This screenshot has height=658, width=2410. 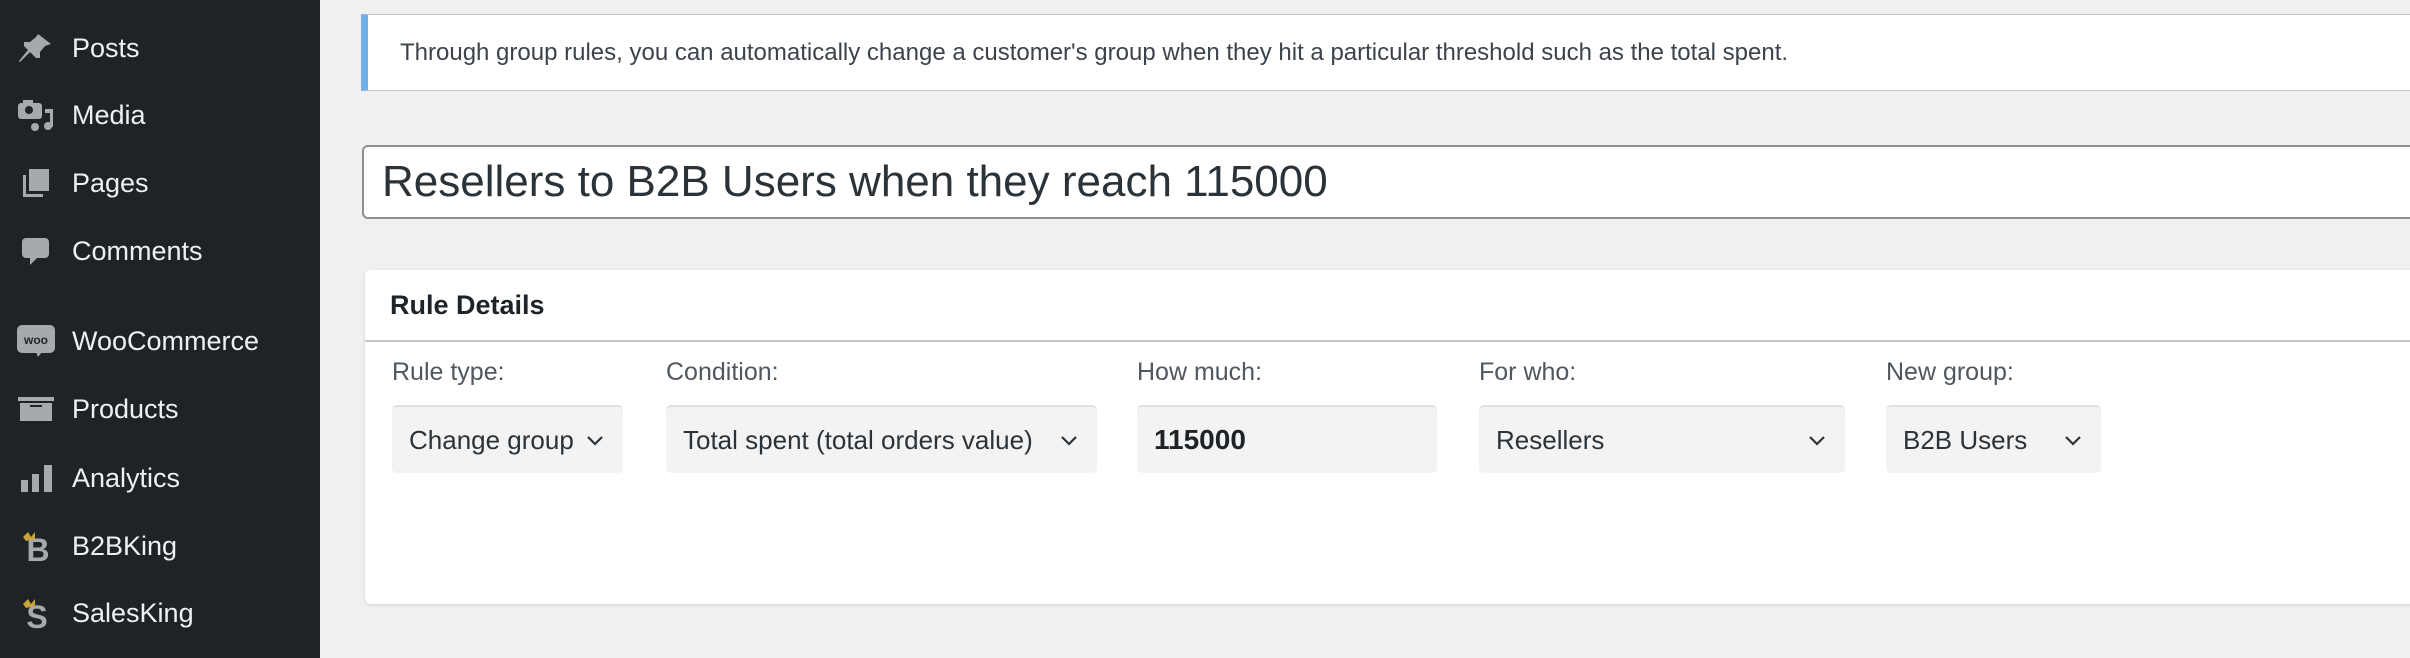 I want to click on panel-heading: Rule Details, so click(x=467, y=305).